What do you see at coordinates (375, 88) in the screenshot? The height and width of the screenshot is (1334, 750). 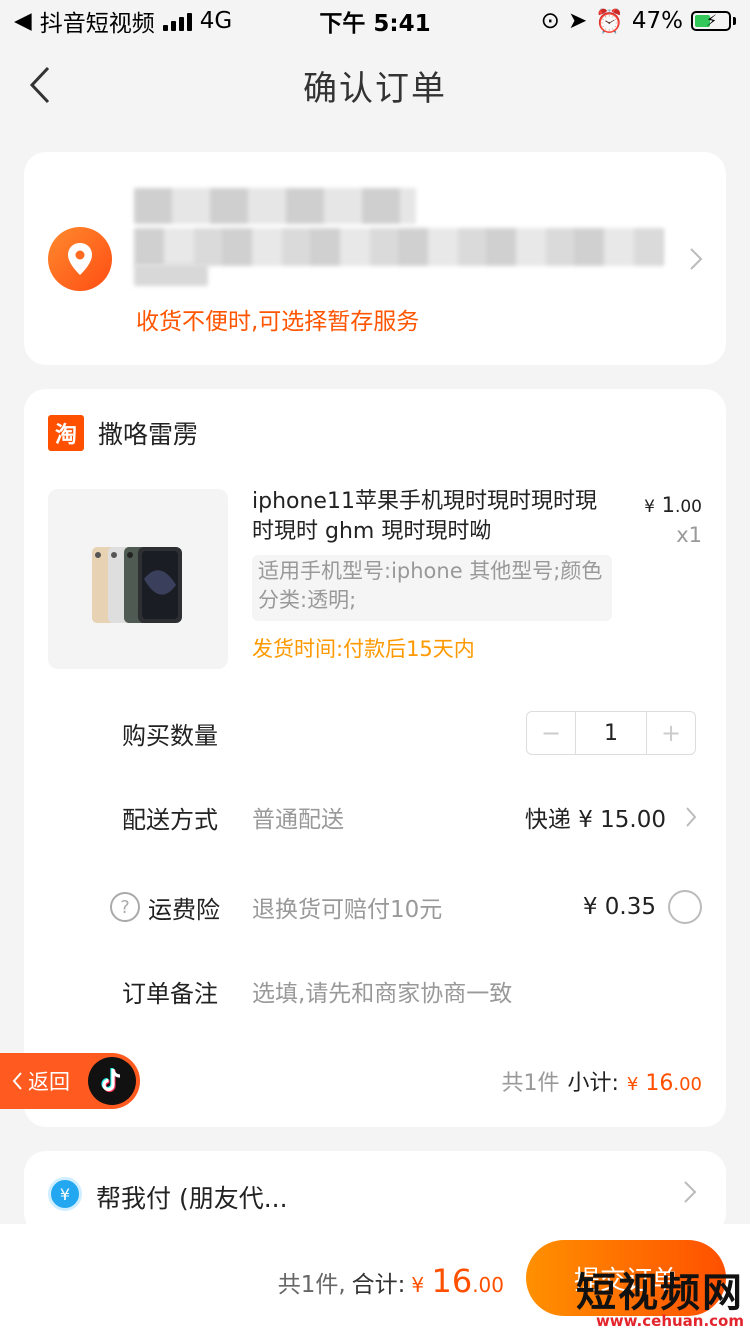 I see `page-title: 确认订单` at bounding box center [375, 88].